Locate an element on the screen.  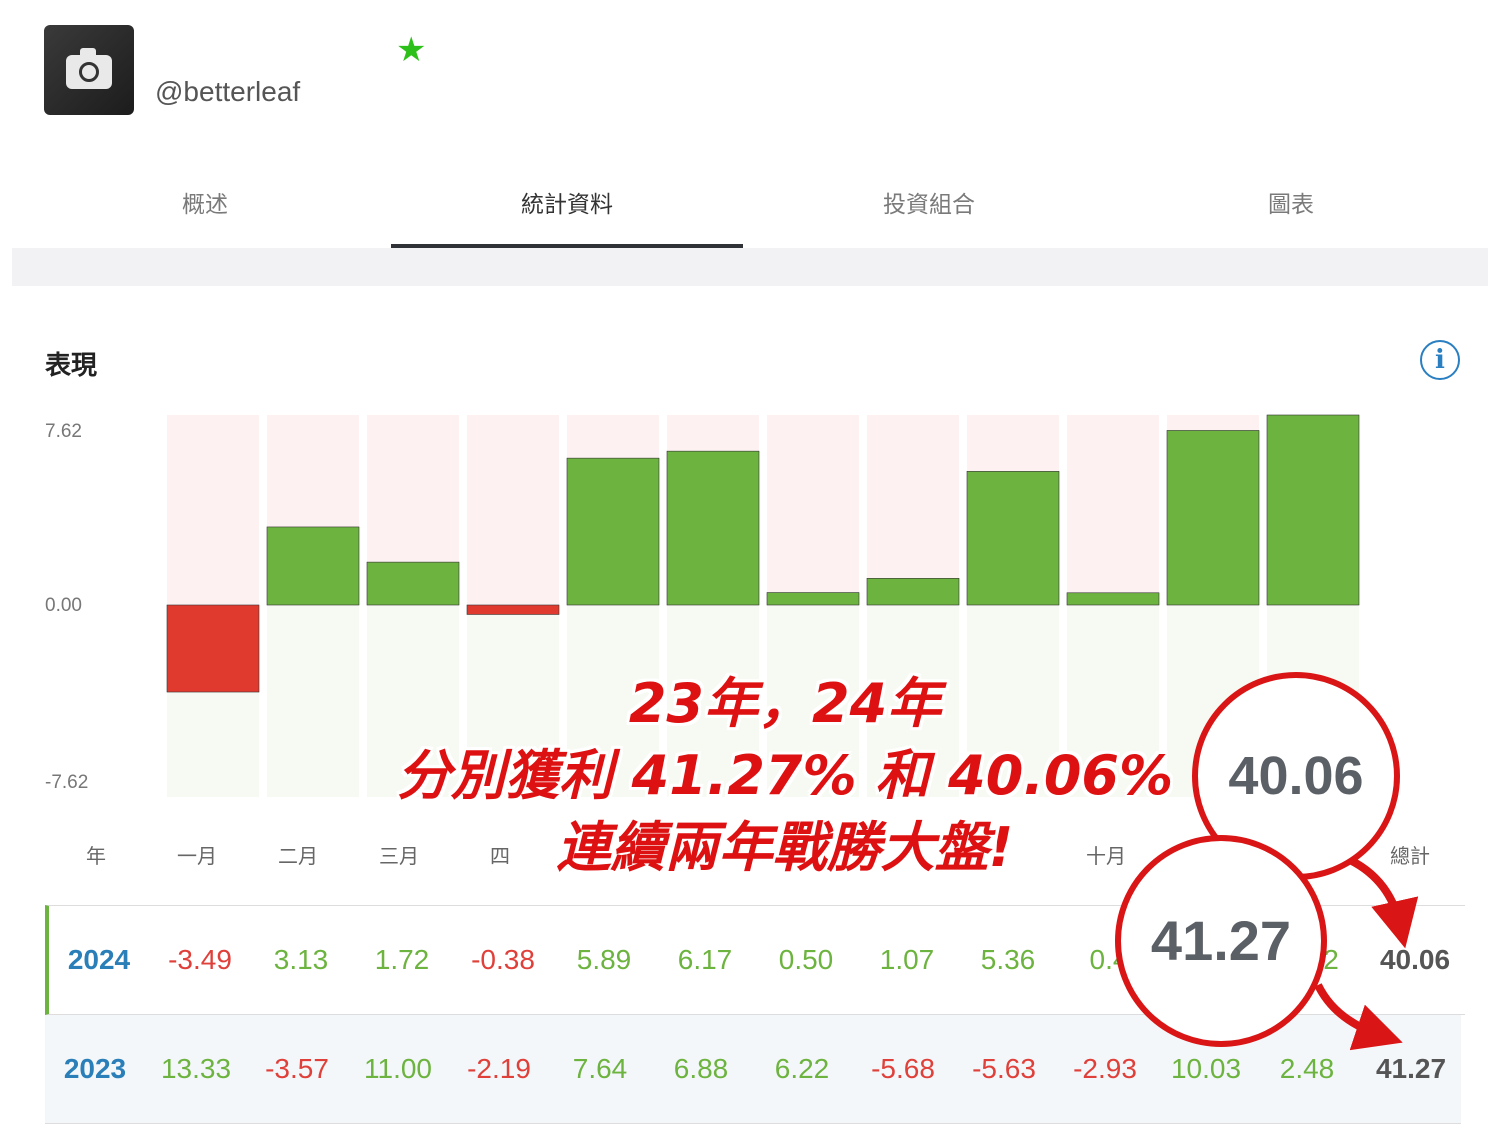
arrow-to-2024-total is located at coordinates (1383, 902).